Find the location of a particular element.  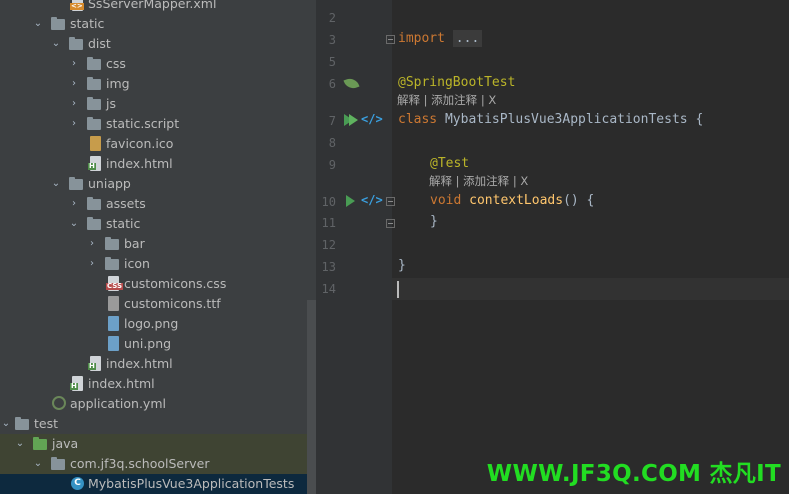

line-number: 9 is located at coordinates (332, 165).